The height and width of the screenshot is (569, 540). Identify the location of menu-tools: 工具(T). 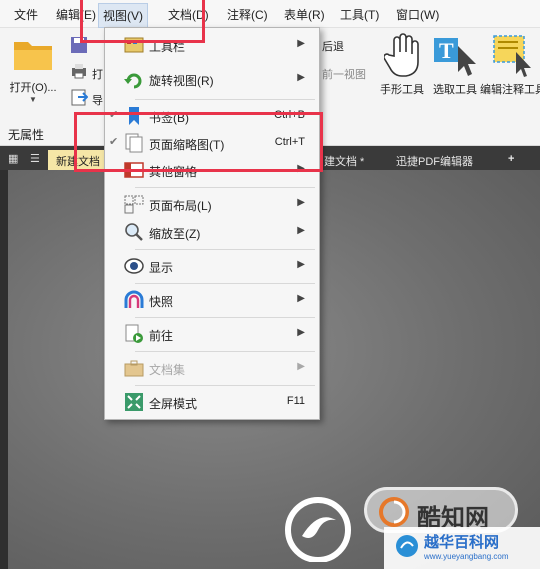
(359, 14).